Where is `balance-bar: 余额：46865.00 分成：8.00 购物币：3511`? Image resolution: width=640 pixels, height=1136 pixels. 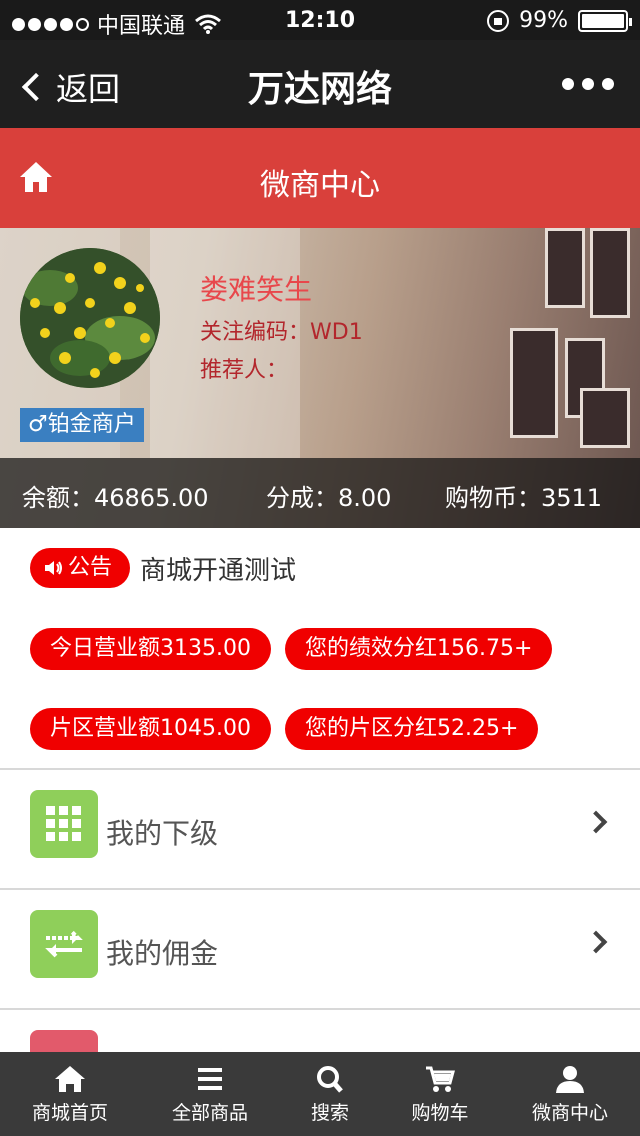 balance-bar: 余额：46865.00 分成：8.00 购物币：3511 is located at coordinates (320, 493).